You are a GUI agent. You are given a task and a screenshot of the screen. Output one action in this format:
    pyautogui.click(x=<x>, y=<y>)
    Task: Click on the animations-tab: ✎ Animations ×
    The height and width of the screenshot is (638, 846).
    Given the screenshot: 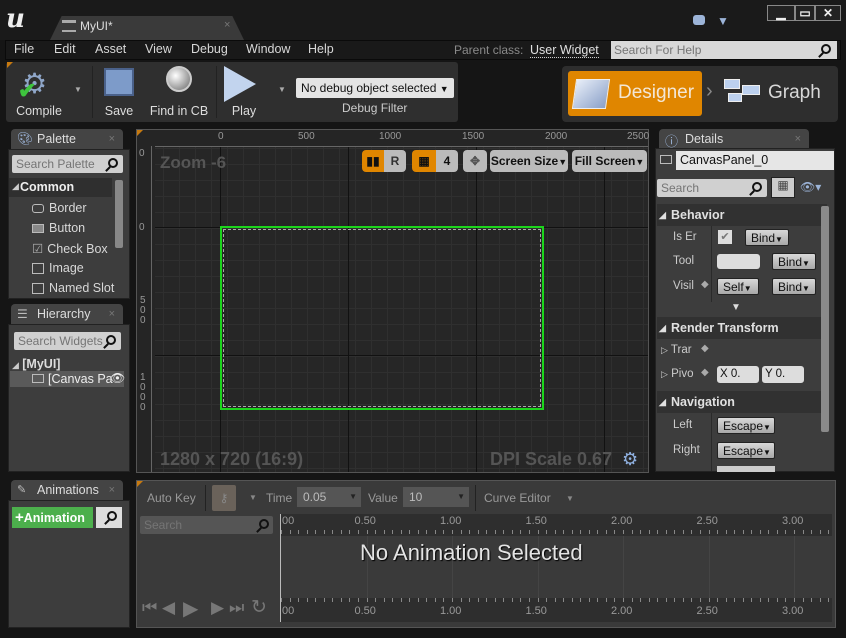 What is the action you would take?
    pyautogui.click(x=67, y=490)
    